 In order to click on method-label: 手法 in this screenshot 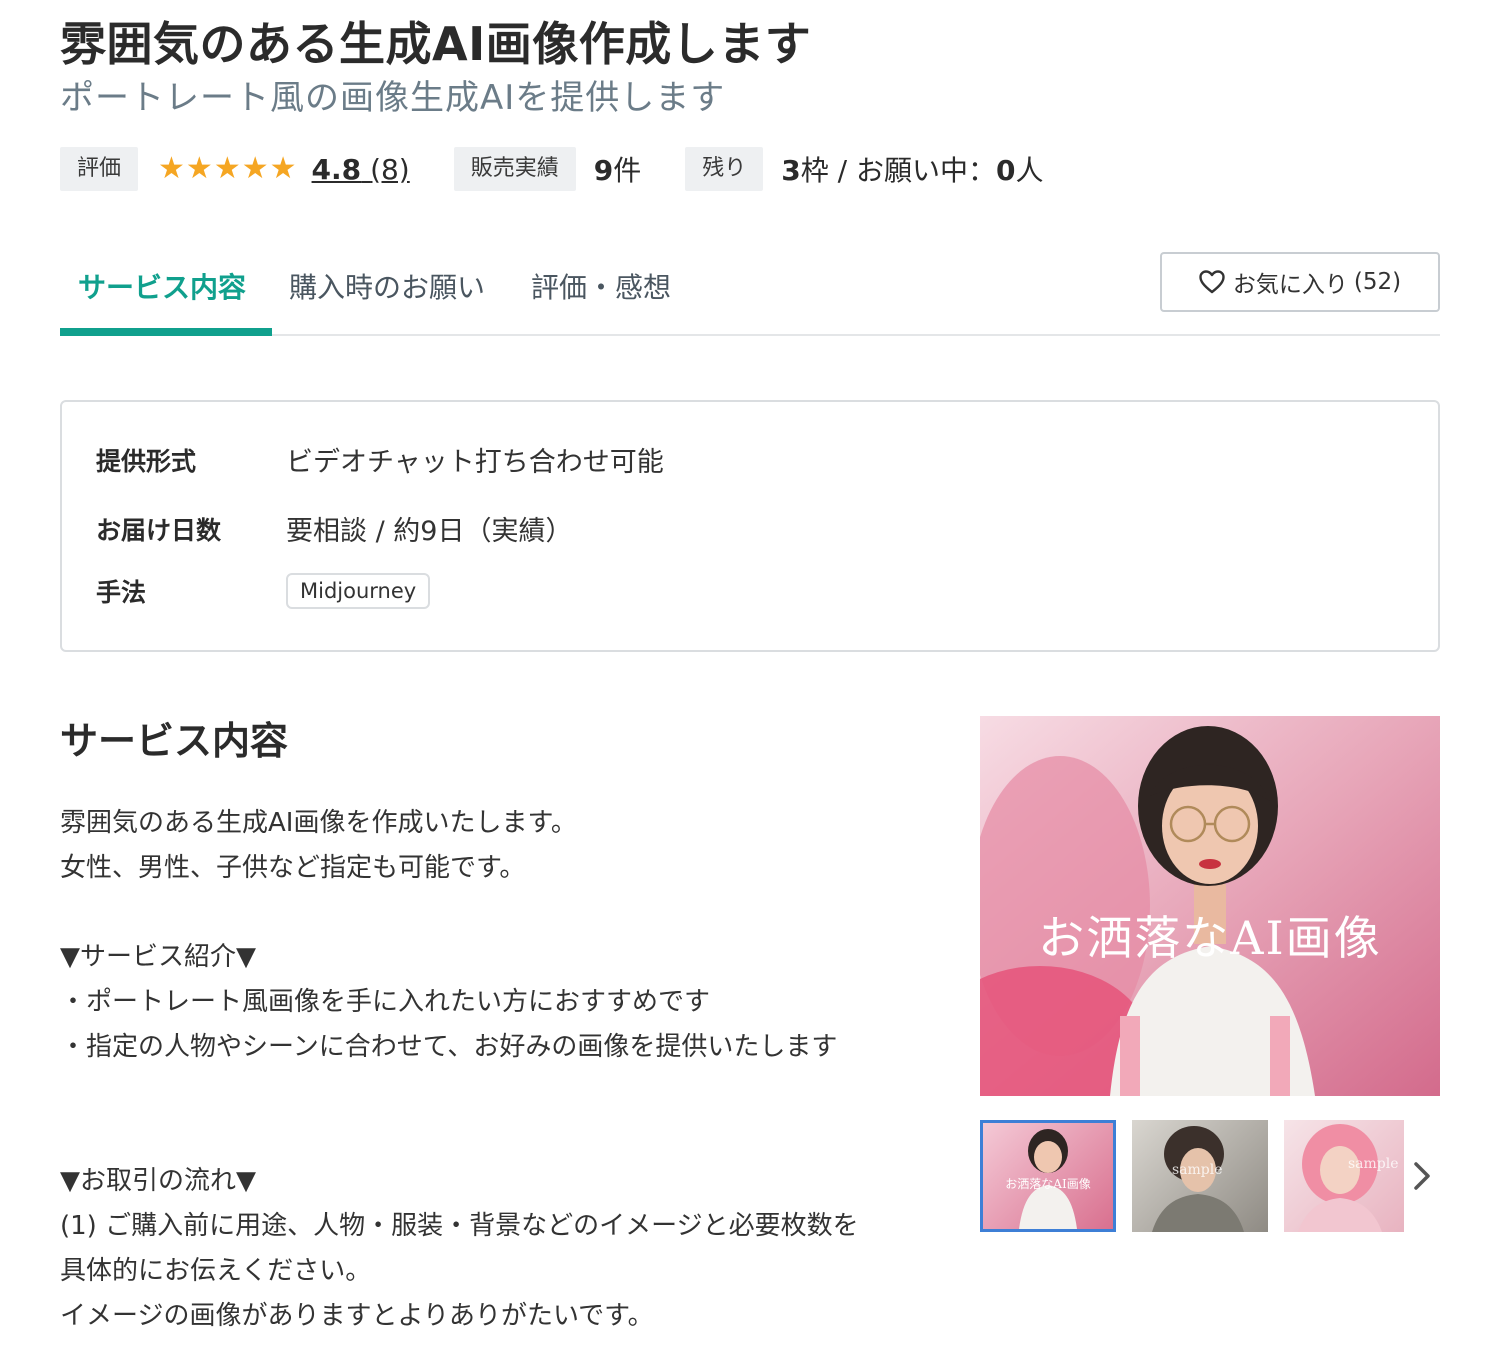, I will do `click(121, 592)`.